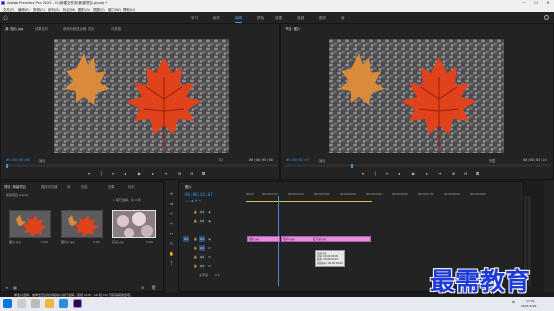 Image resolution: width=554 pixels, height=311 pixels. I want to click on slip-tool-icon: ↔, so click(171, 233).